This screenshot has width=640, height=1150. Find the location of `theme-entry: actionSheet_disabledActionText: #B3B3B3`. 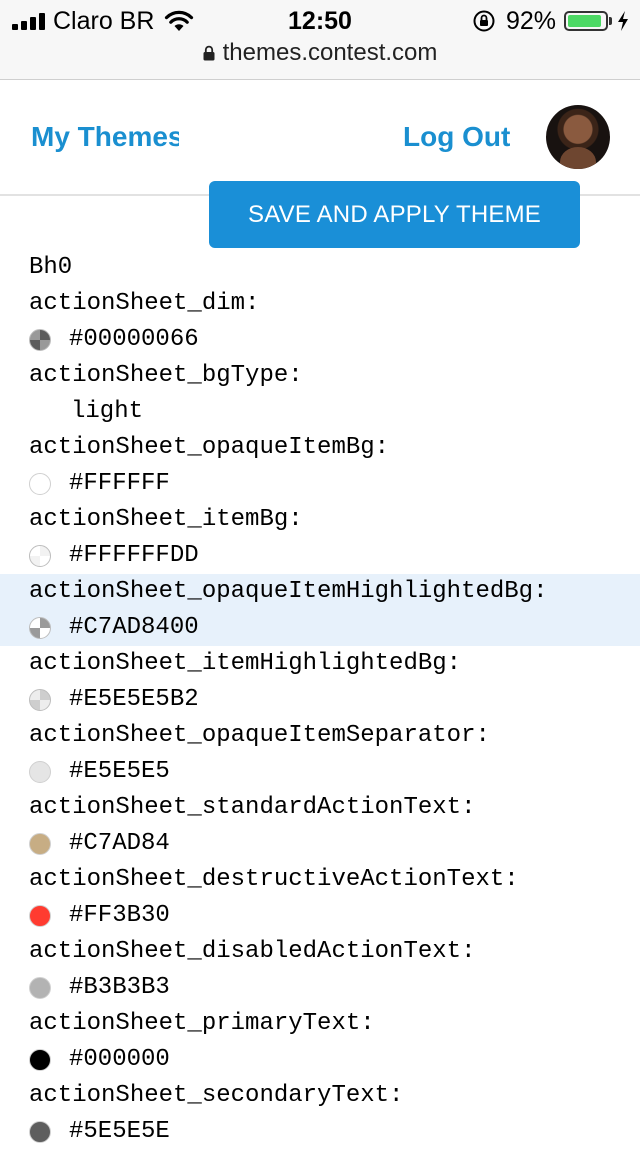

theme-entry: actionSheet_disabledActionText: #B3B3B3 is located at coordinates (320, 970).